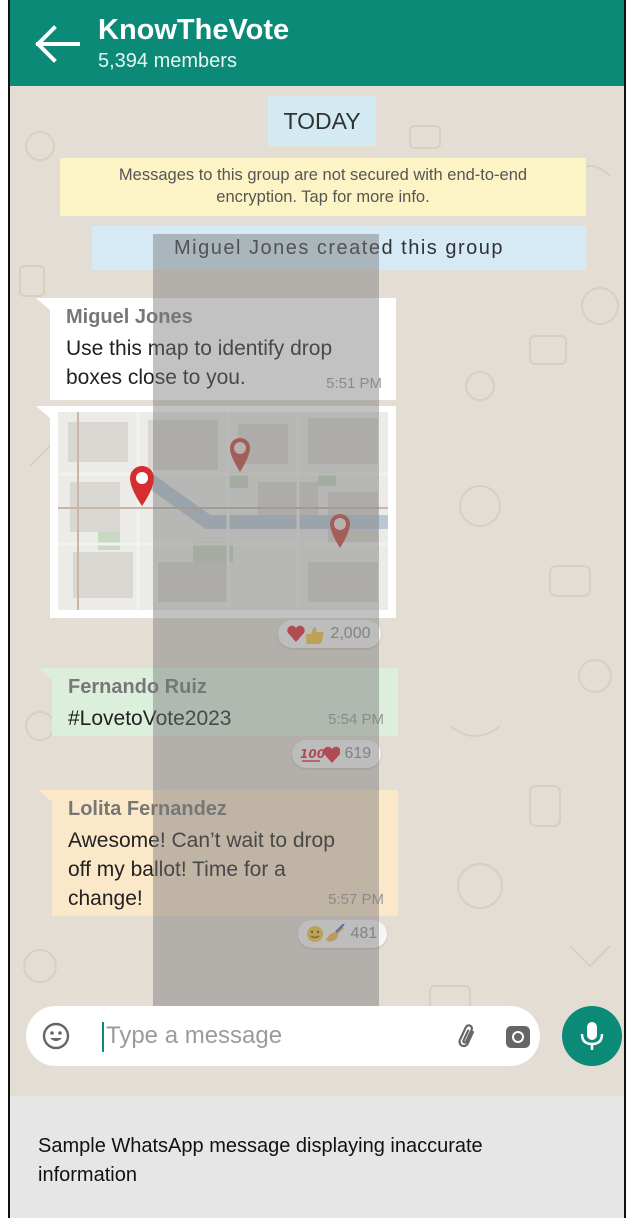  What do you see at coordinates (129, 317) in the screenshot?
I see `sender-name: Miguel Jones` at bounding box center [129, 317].